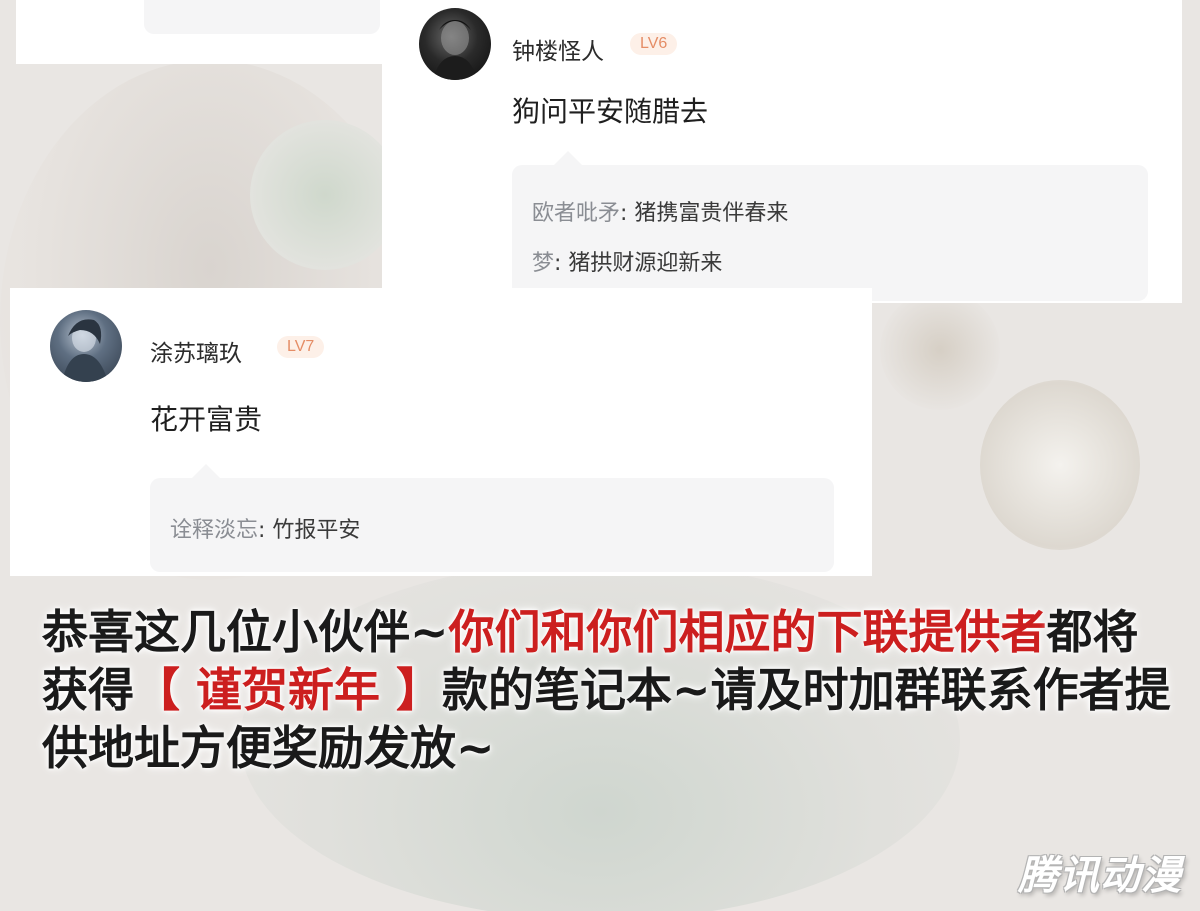 The image size is (1200, 911). I want to click on announcement-part-1: 恭喜这几位小伙伴~, so click(245, 632).